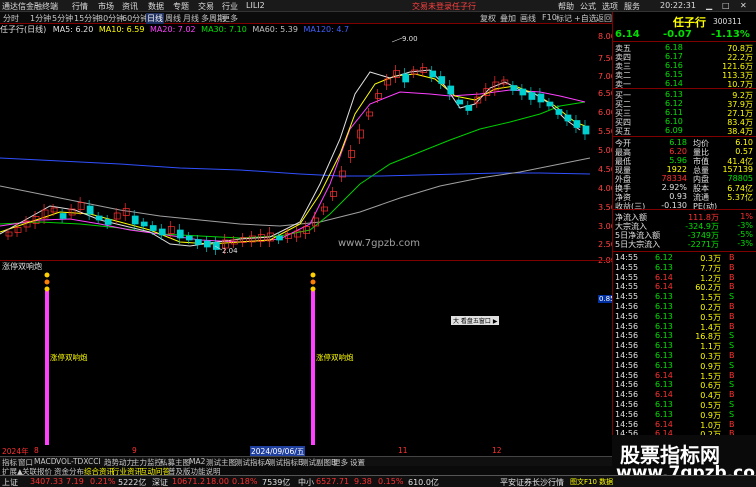  Describe the element at coordinates (684, 424) in the screenshot. I see `tick-row: 14:56 6.14 1.0万 B` at that location.